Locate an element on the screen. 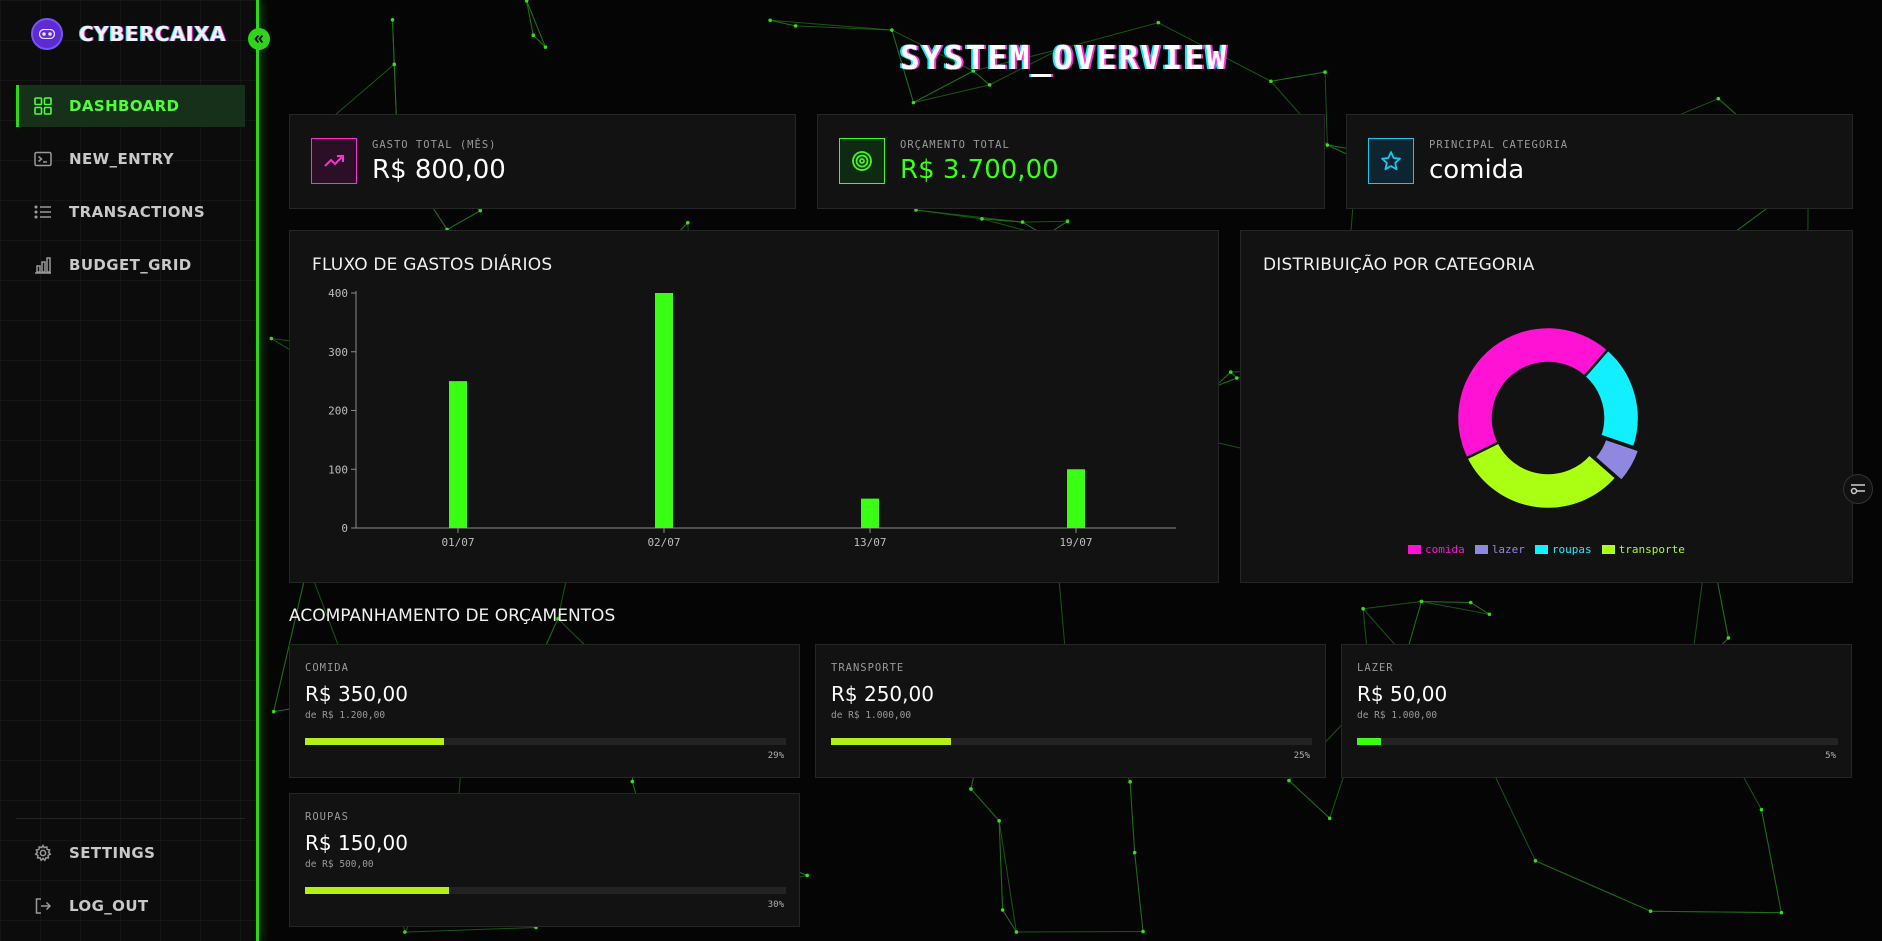 This screenshot has width=1882, height=941. stat-card-top-category: PRINCIPAL CATEGORIA comida is located at coordinates (1599, 161).